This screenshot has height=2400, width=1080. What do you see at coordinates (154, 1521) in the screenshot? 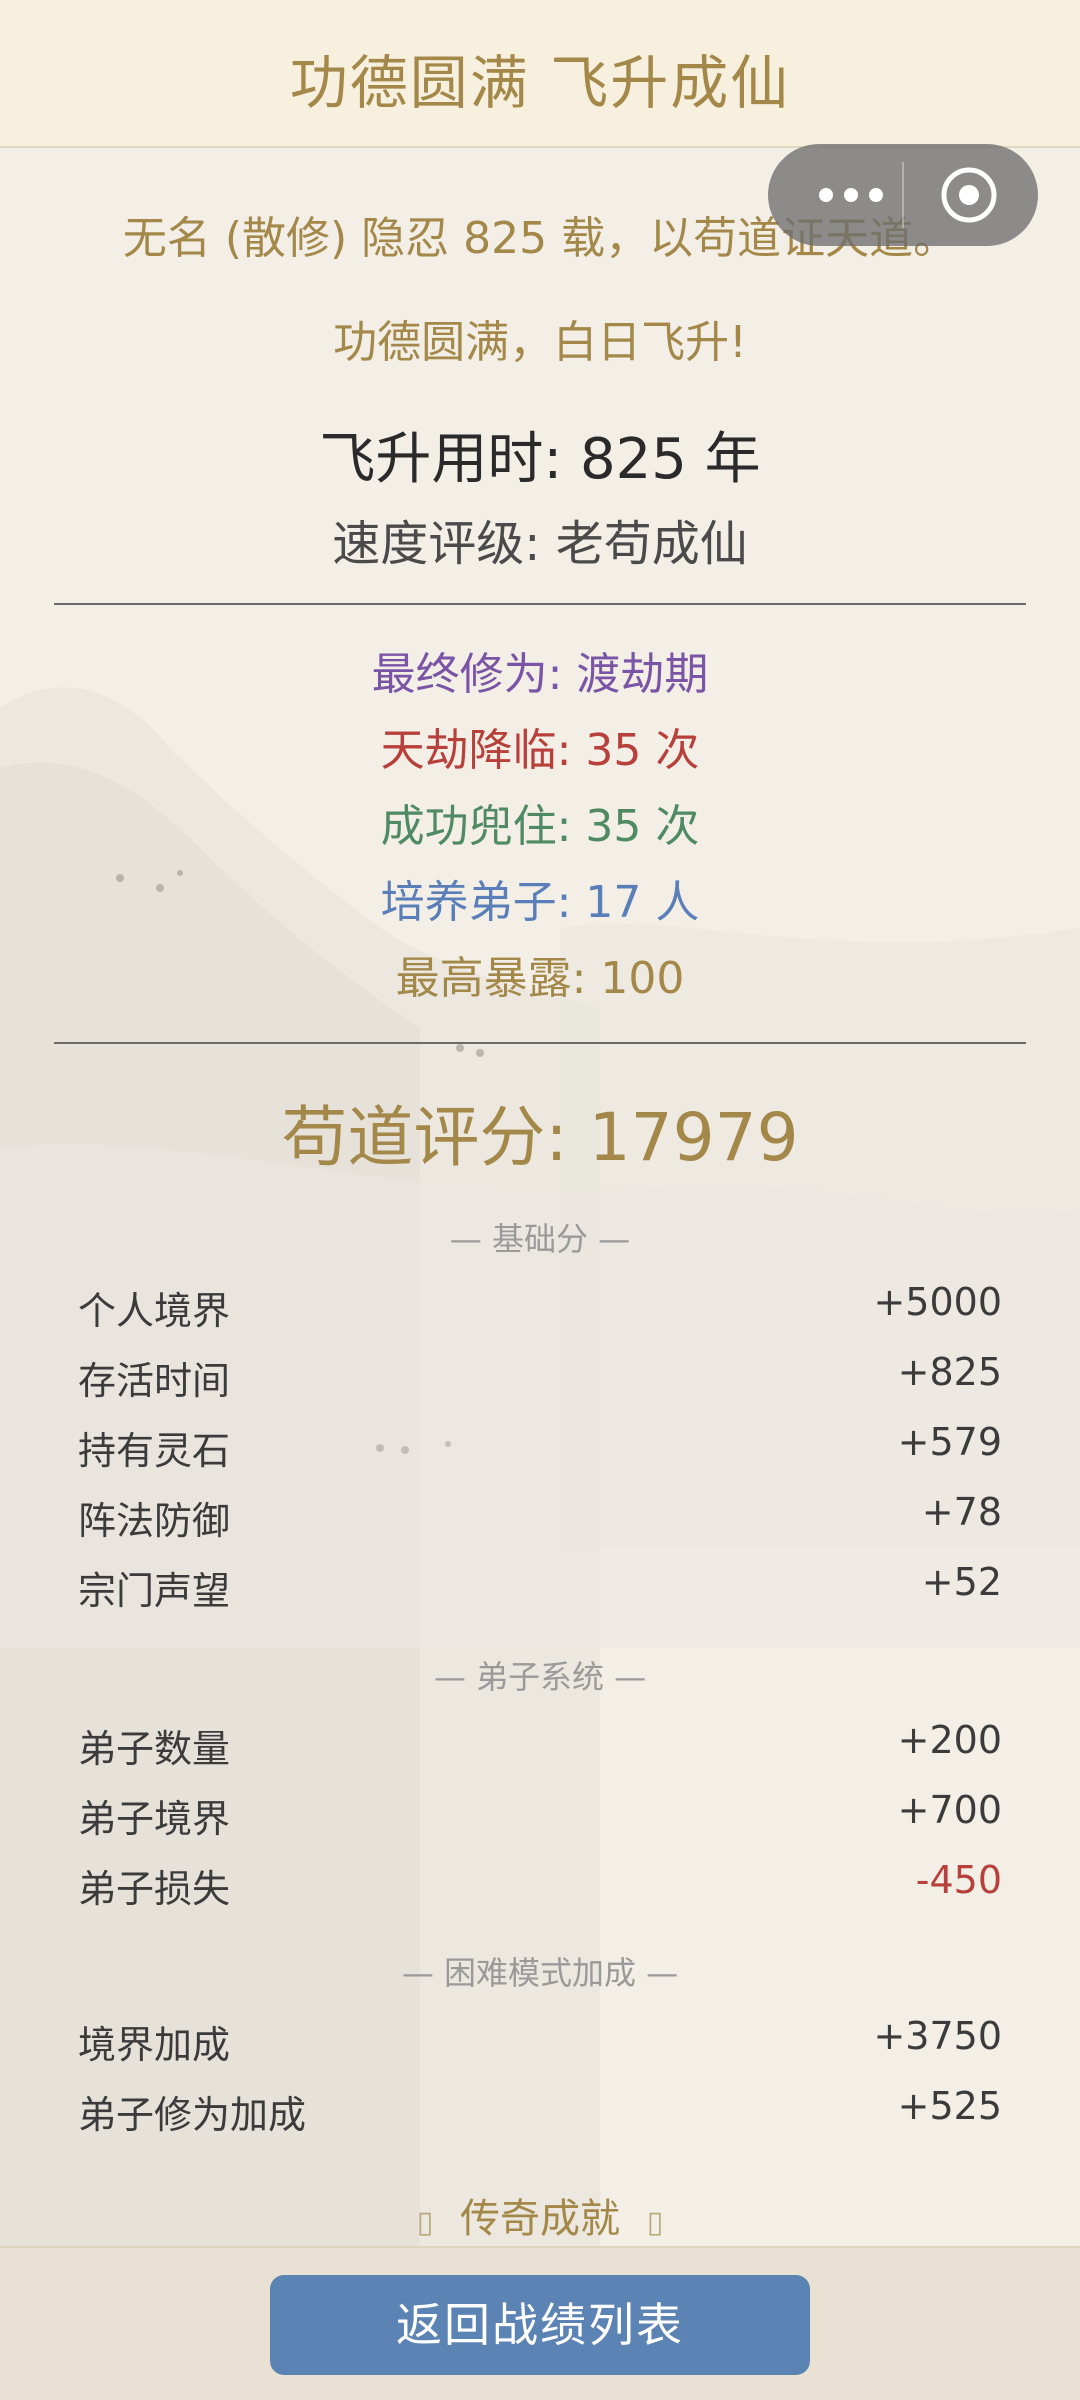
I see `score-row-label: 阵法防御` at bounding box center [154, 1521].